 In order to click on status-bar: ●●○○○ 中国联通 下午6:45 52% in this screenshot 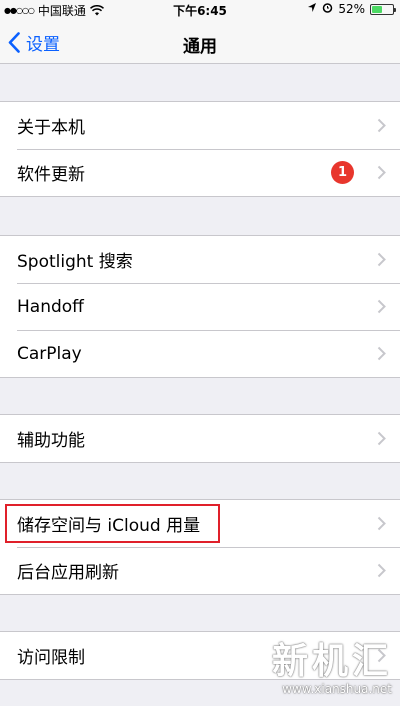, I will do `click(200, 10)`.